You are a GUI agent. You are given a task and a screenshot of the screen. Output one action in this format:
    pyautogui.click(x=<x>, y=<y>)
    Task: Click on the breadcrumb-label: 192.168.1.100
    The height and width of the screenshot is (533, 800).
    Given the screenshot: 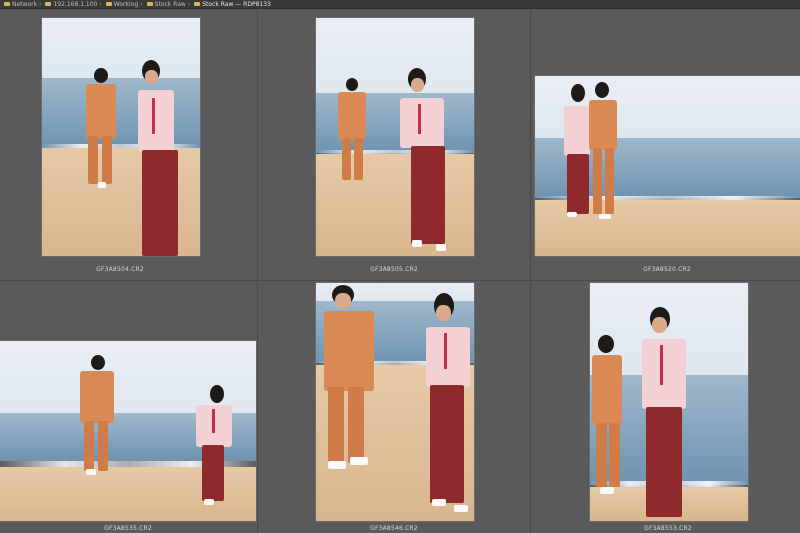 What is the action you would take?
    pyautogui.click(x=75, y=4)
    